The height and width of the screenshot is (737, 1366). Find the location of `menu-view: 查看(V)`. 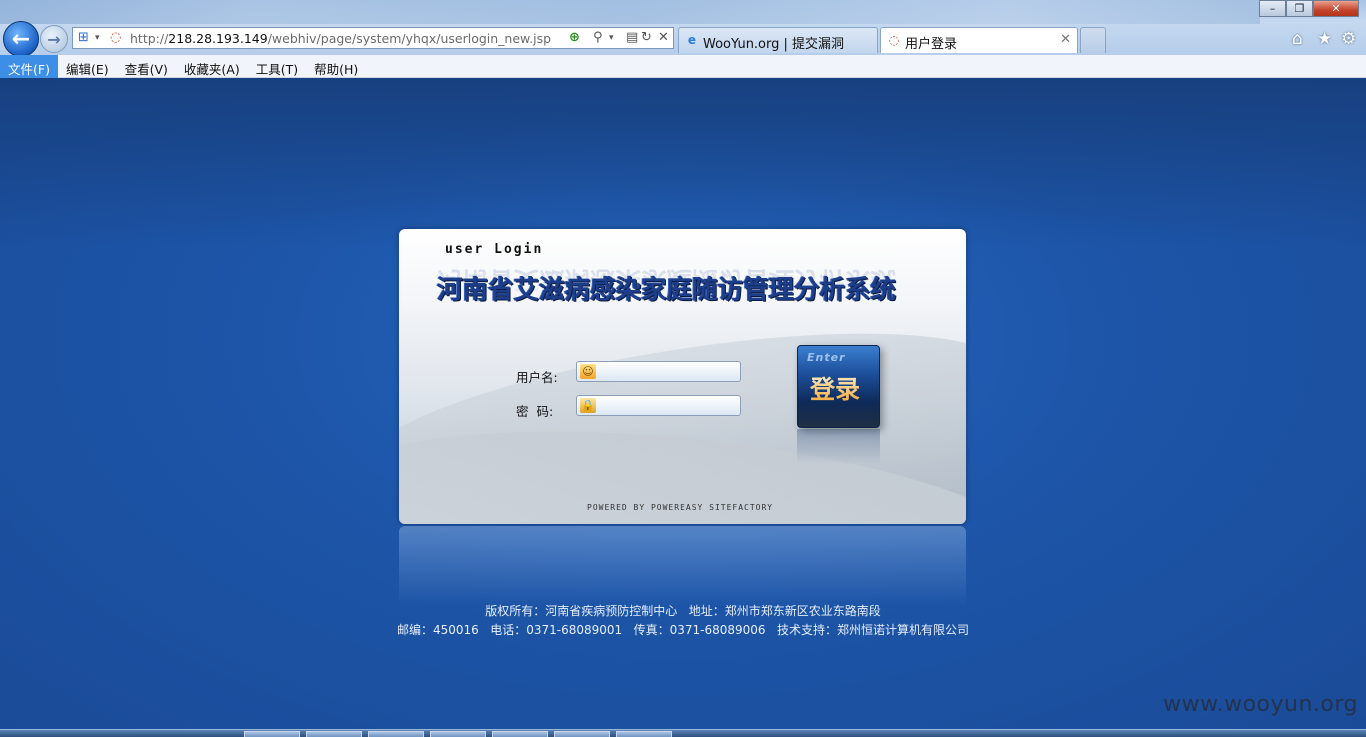

menu-view: 查看(V) is located at coordinates (146, 66).